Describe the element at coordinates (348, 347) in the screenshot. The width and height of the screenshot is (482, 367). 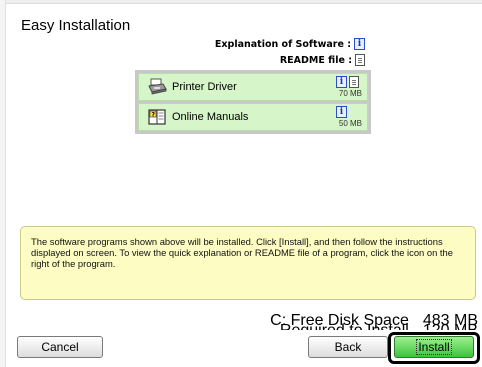
I see `back-button: Back` at that location.